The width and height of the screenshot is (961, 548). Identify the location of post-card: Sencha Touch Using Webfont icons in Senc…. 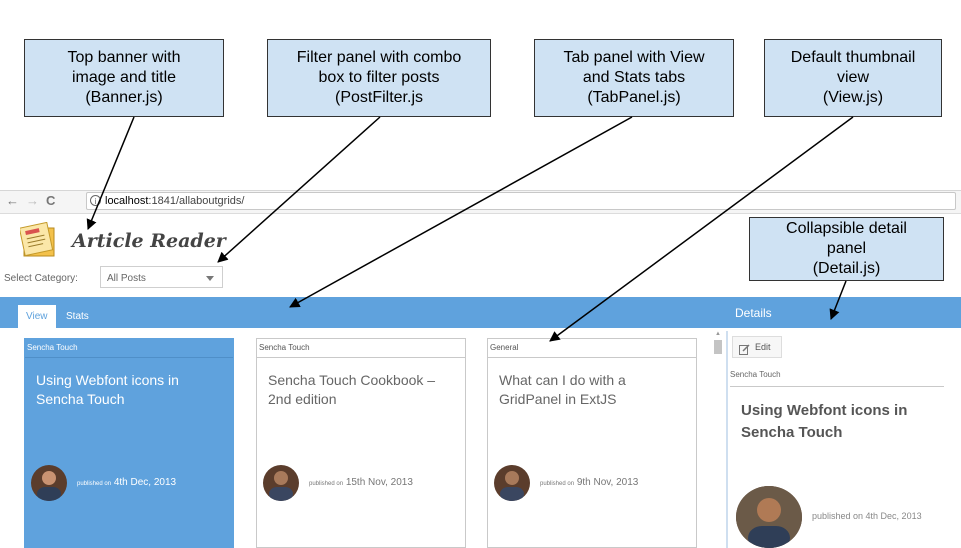
(129, 443).